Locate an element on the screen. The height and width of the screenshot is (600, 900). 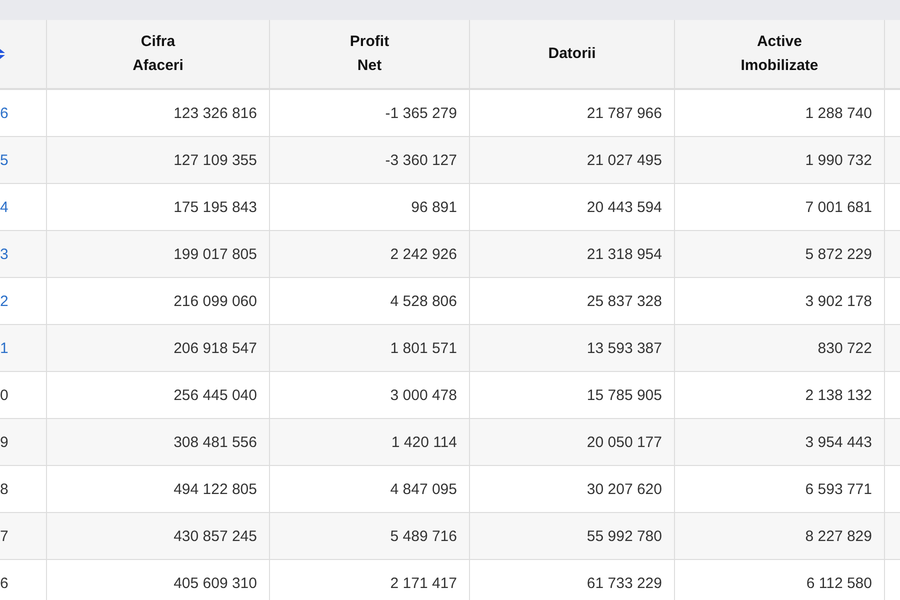
table-cell: 830 722 is located at coordinates (780, 348).